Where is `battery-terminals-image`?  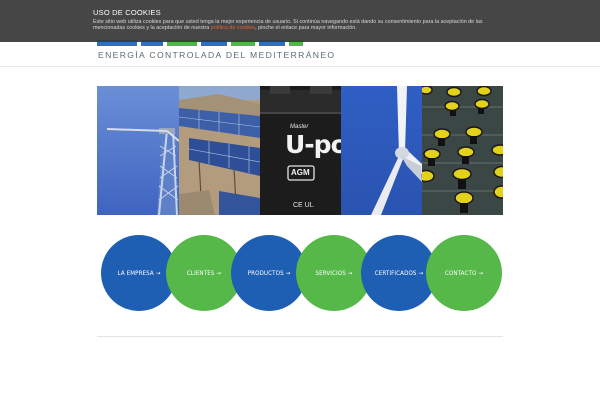 battery-terminals-image is located at coordinates (462, 150).